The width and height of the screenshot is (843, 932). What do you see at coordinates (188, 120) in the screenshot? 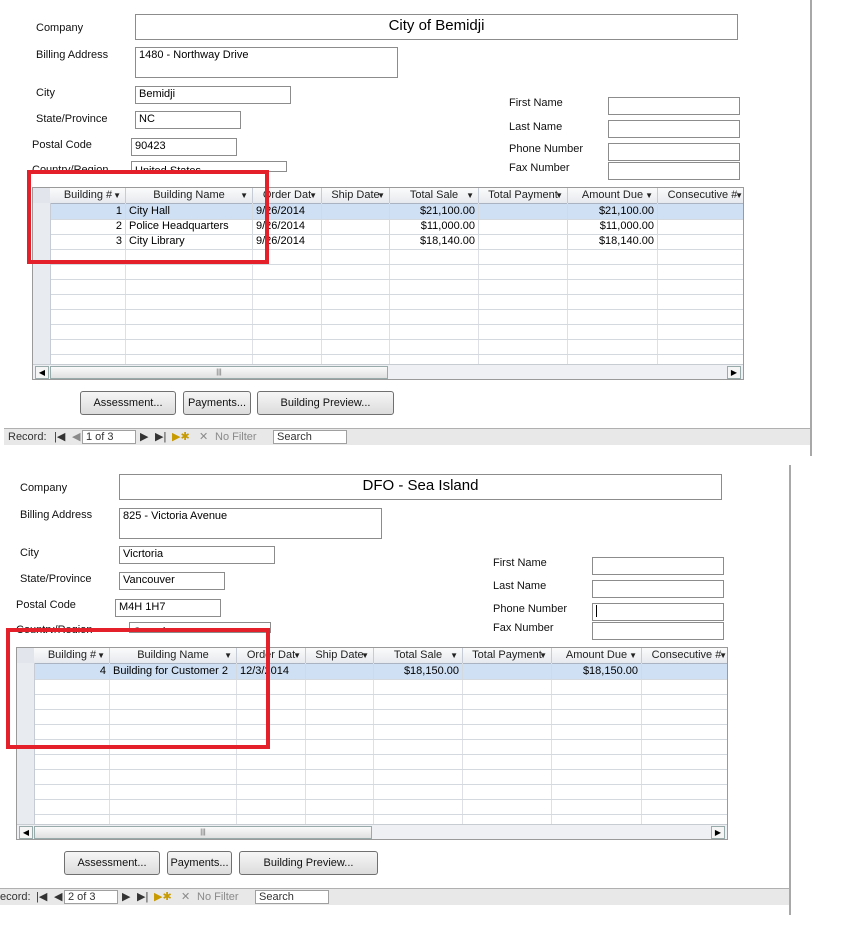
I see `state-field: NC` at bounding box center [188, 120].